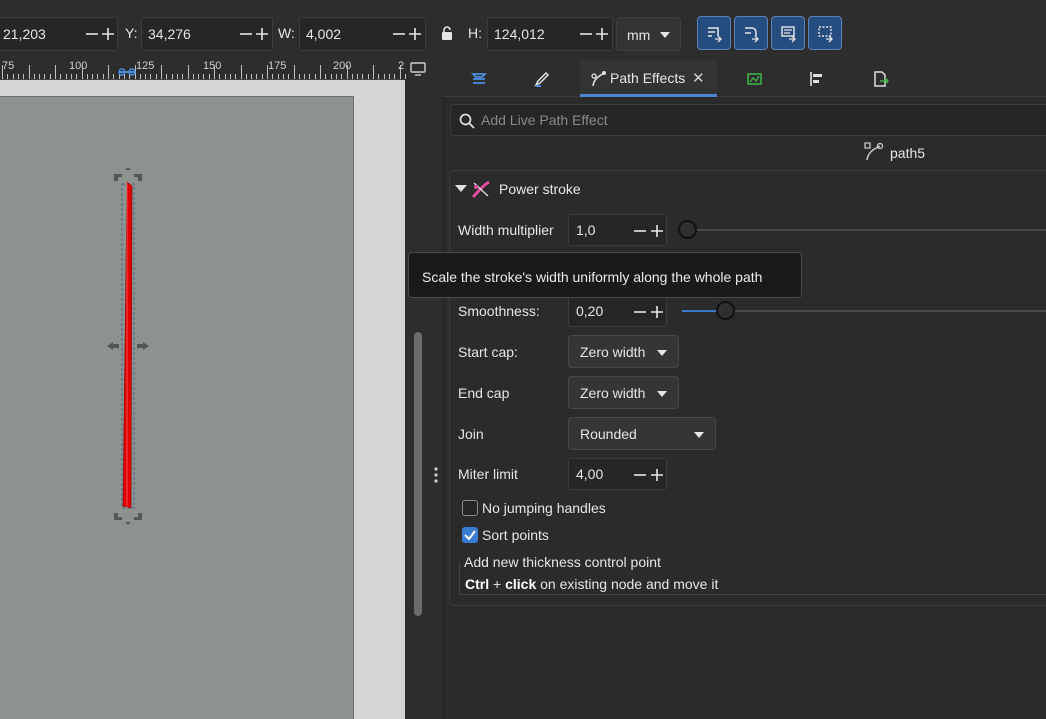 The height and width of the screenshot is (719, 1046). Describe the element at coordinates (642, 433) in the screenshot. I see `join-dropdown: Rounded` at that location.